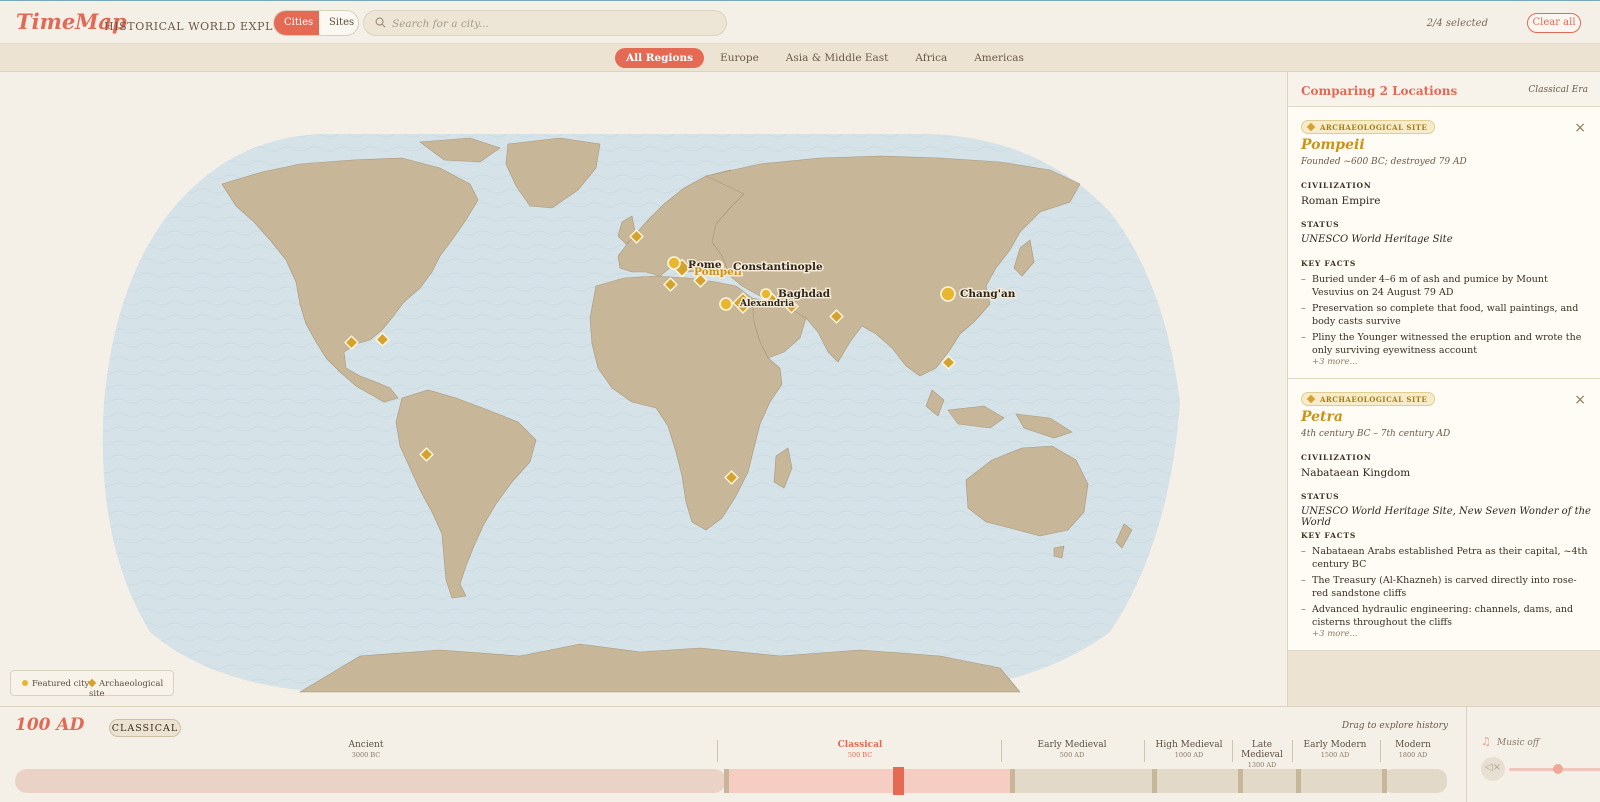  Describe the element at coordinates (1558, 90) in the screenshot. I see `panel-era: Classical Era` at that location.